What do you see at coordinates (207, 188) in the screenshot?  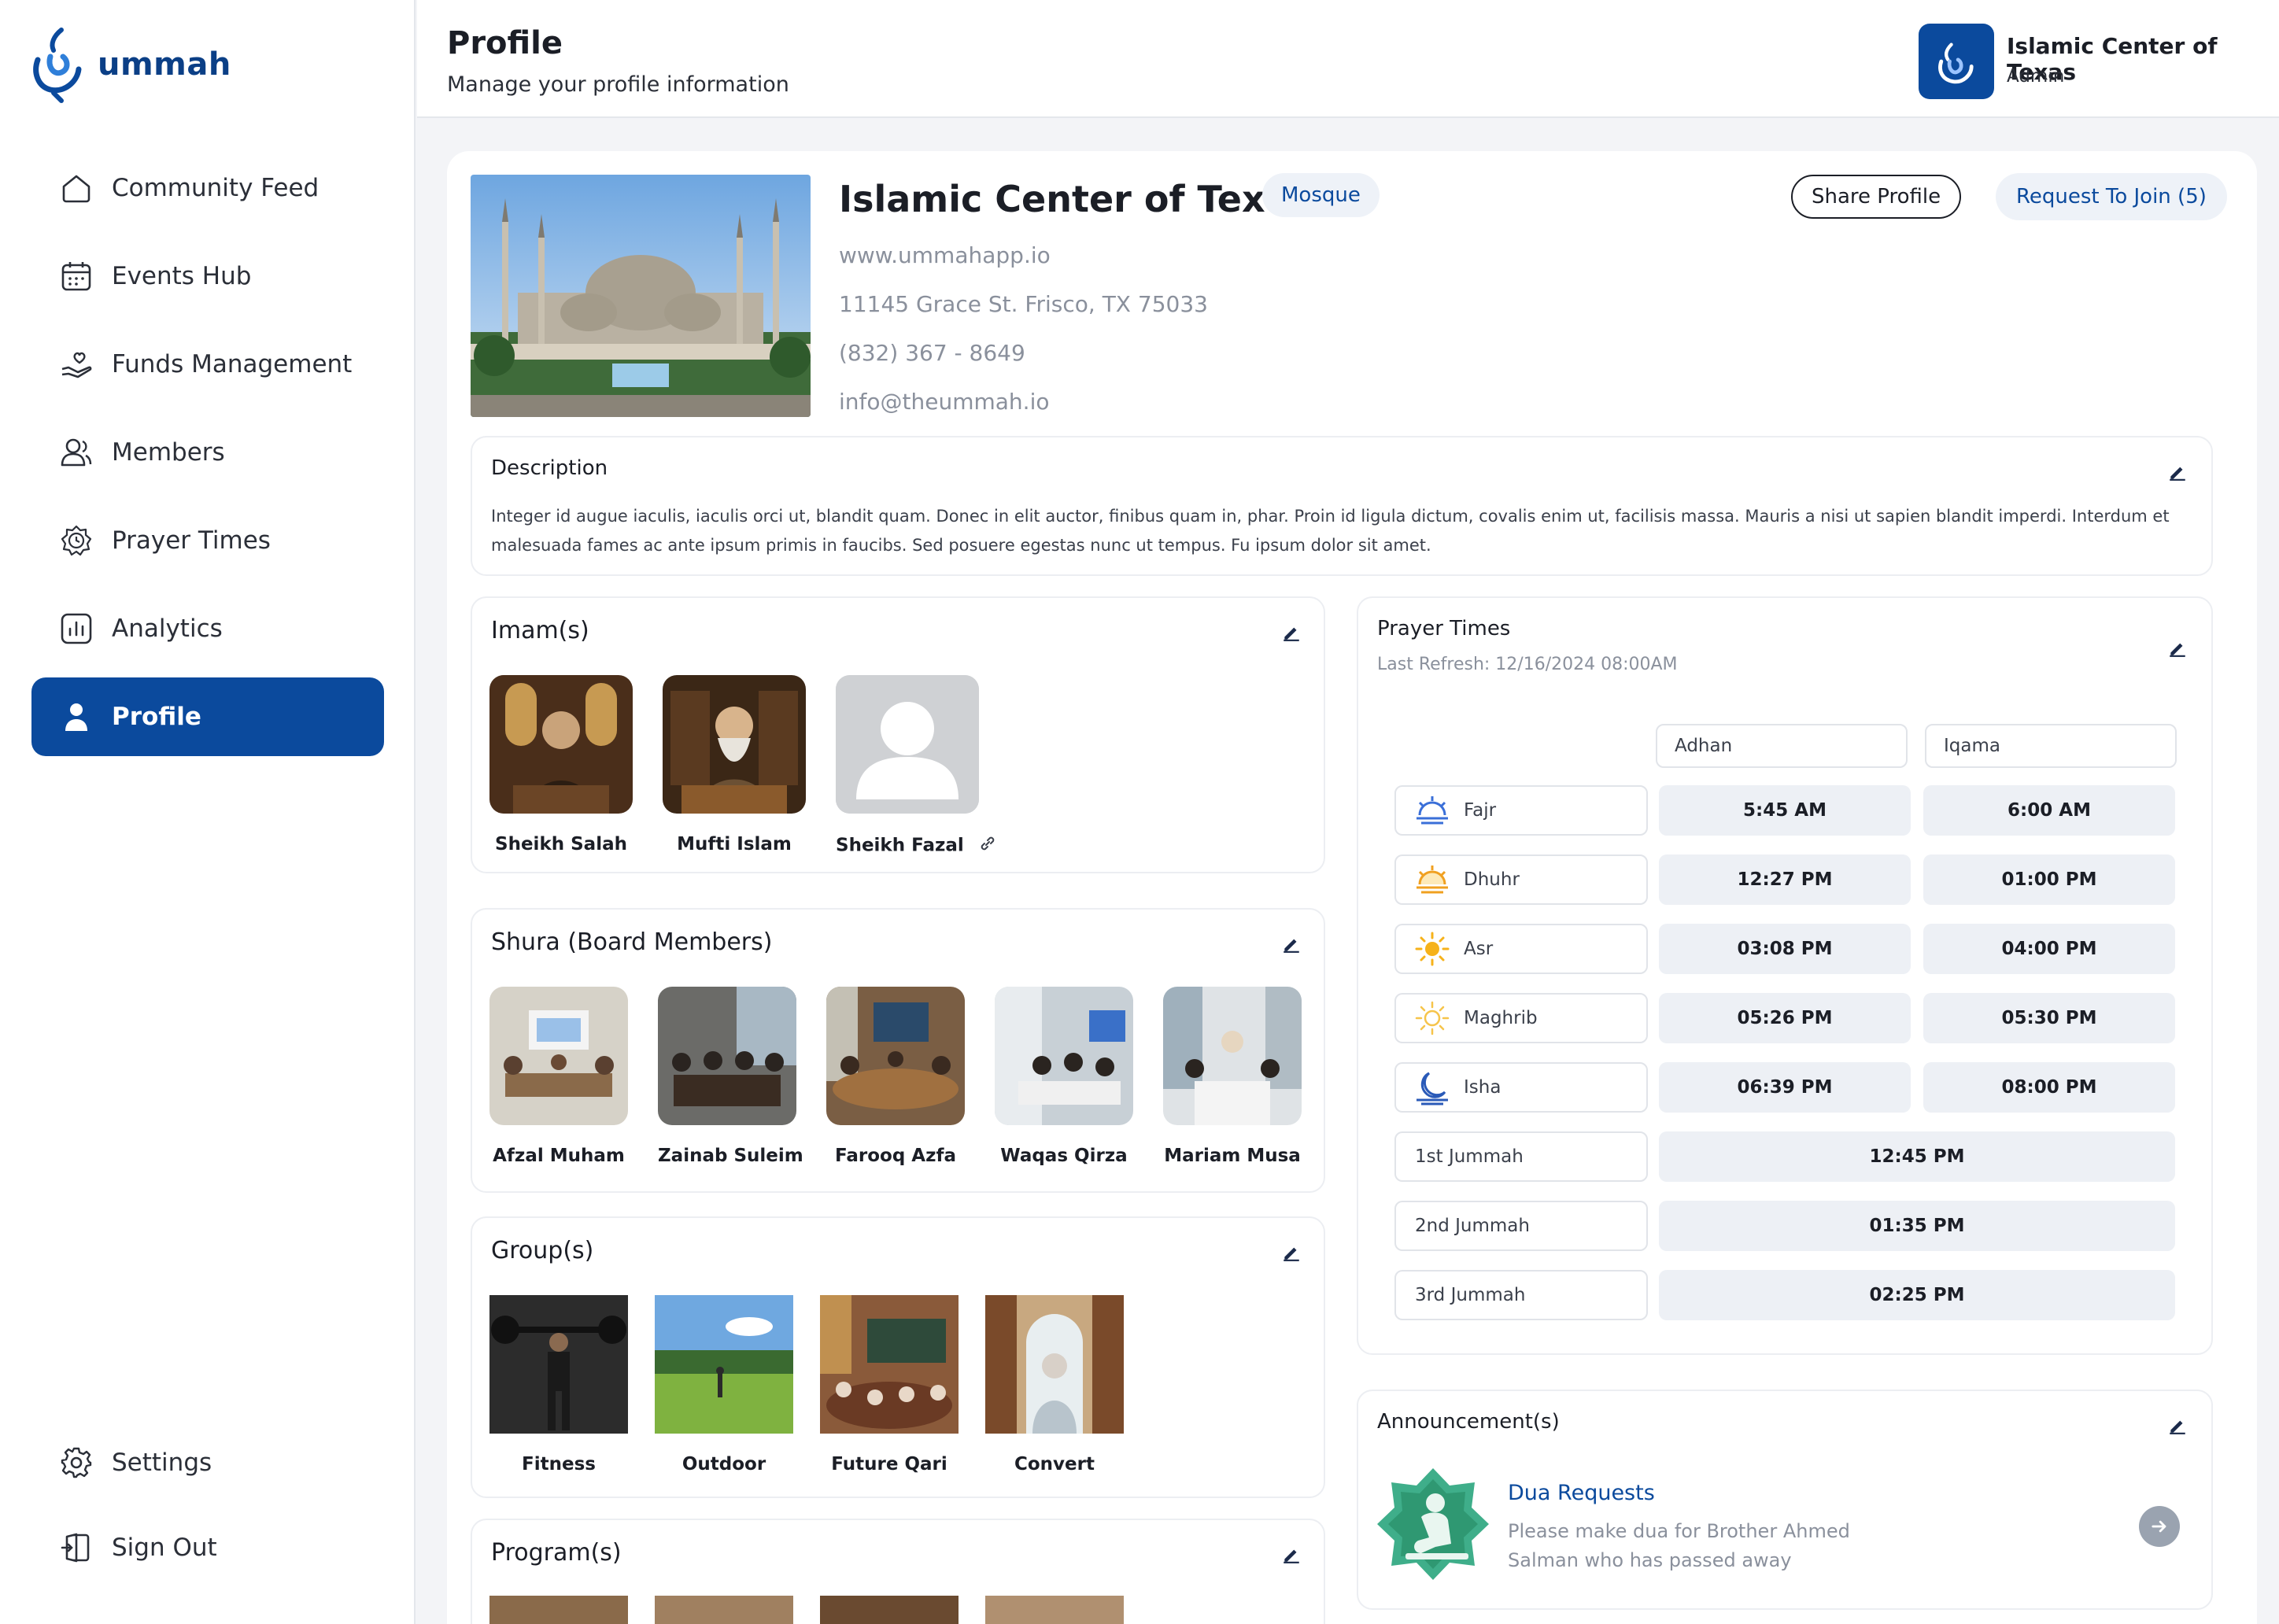 I see `sidebar-item-community-feed: Community Feed` at bounding box center [207, 188].